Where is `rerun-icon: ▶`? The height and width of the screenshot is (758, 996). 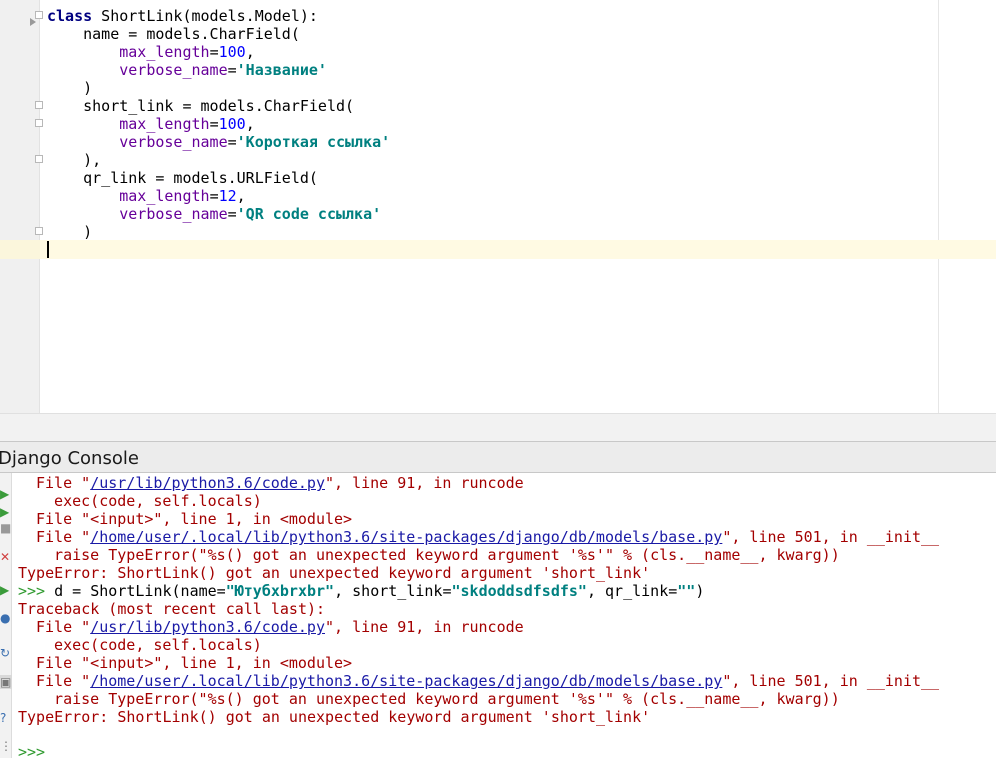
rerun-icon: ▶ is located at coordinates (6, 494).